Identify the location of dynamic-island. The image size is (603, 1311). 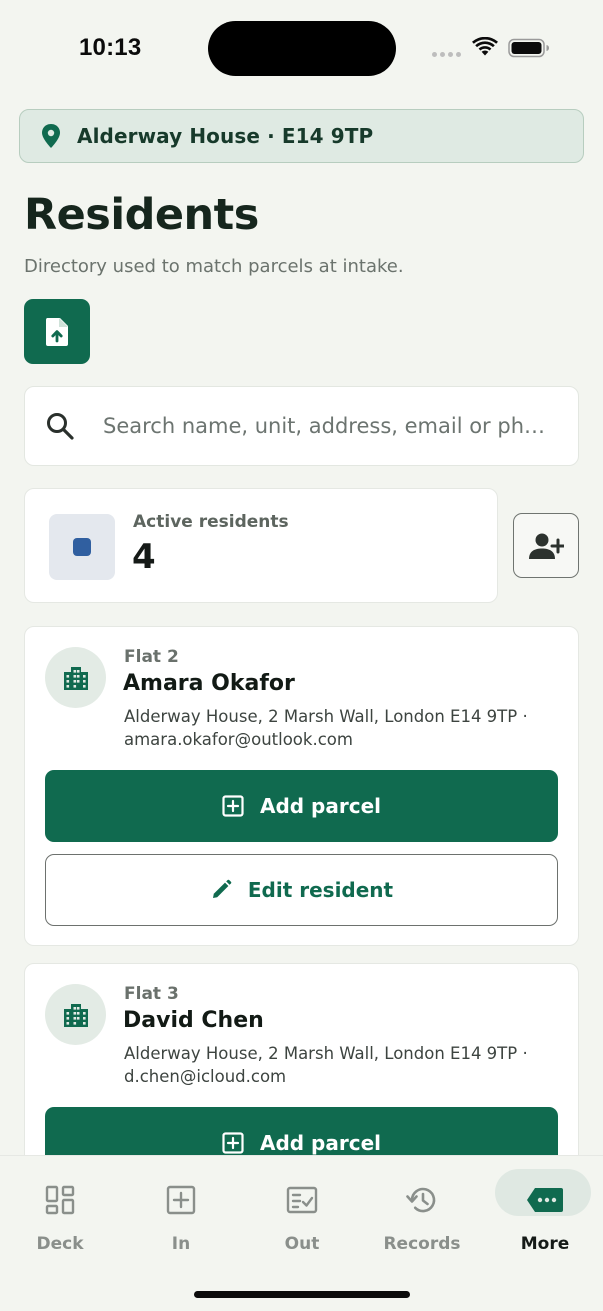
(302, 48).